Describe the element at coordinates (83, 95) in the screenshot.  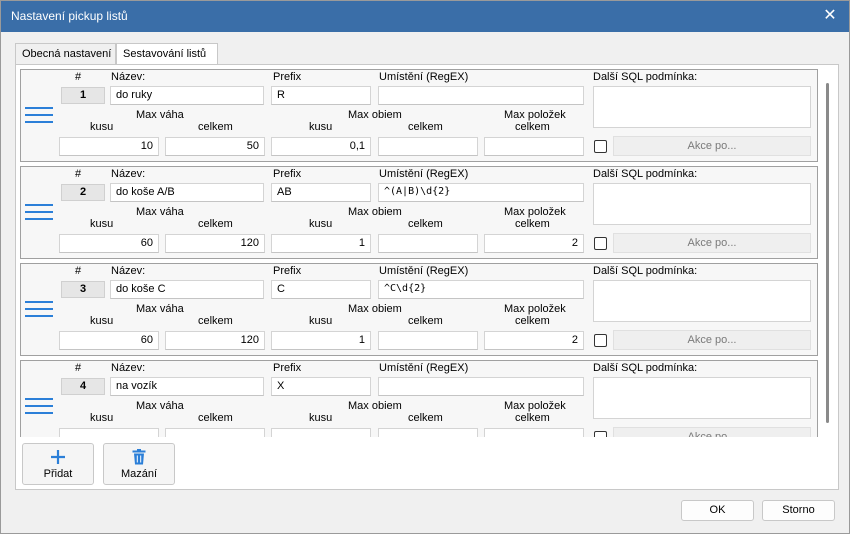
I see `row-number: 1` at that location.